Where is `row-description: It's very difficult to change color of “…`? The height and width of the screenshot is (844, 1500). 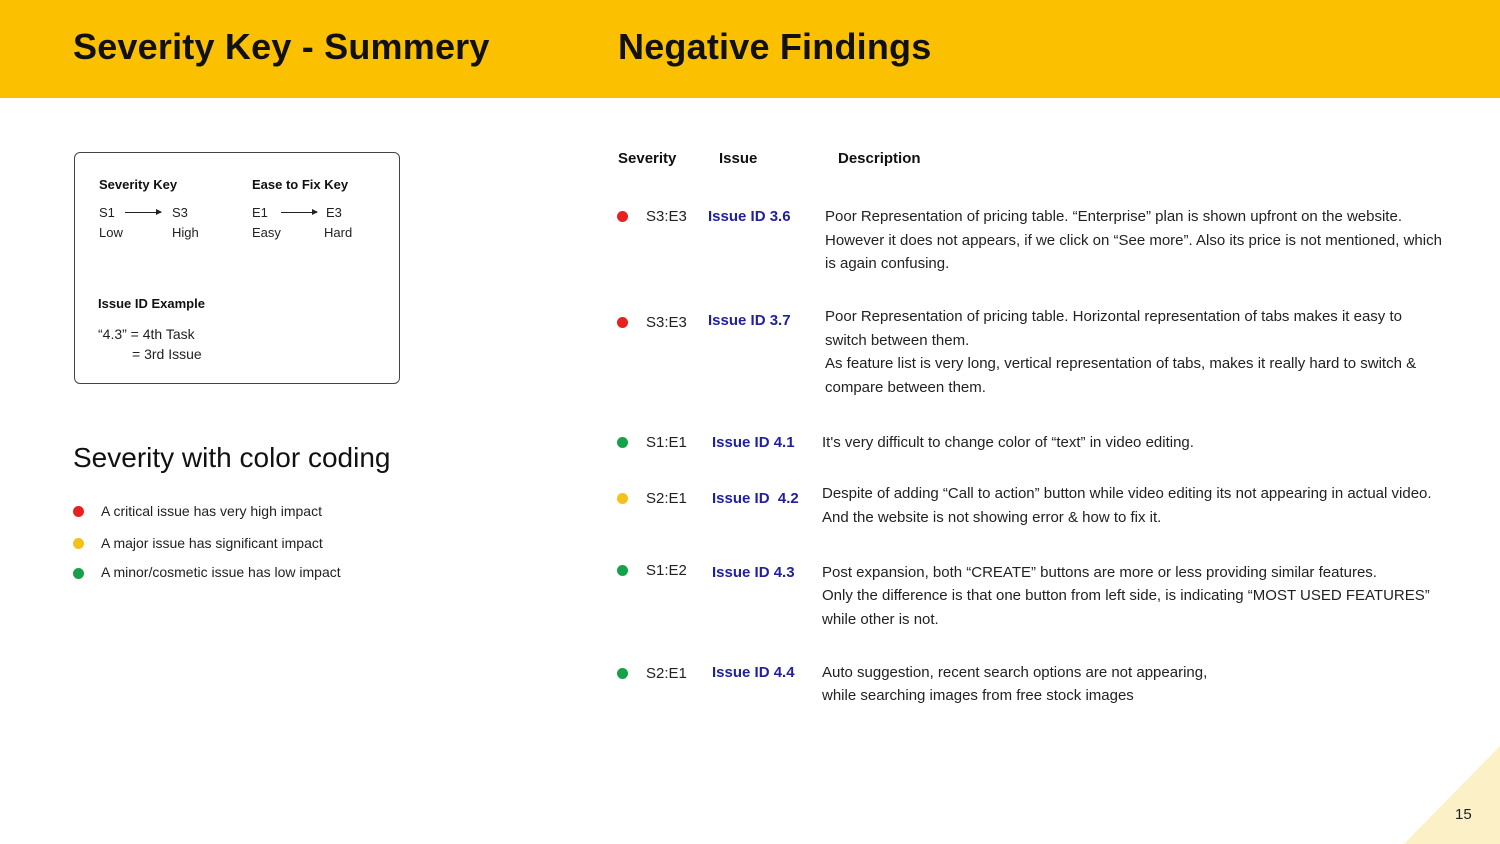 row-description: It's very difficult to change color of “… is located at coordinates (1008, 442).